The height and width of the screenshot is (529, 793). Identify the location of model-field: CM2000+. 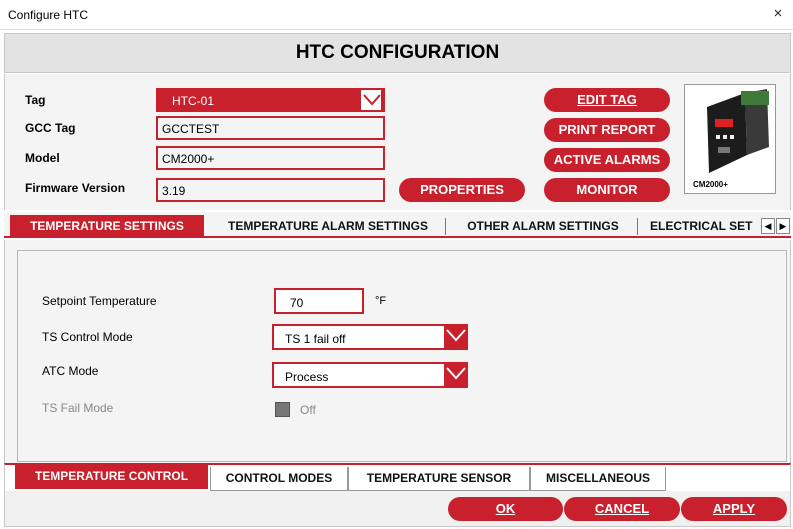
(270, 158).